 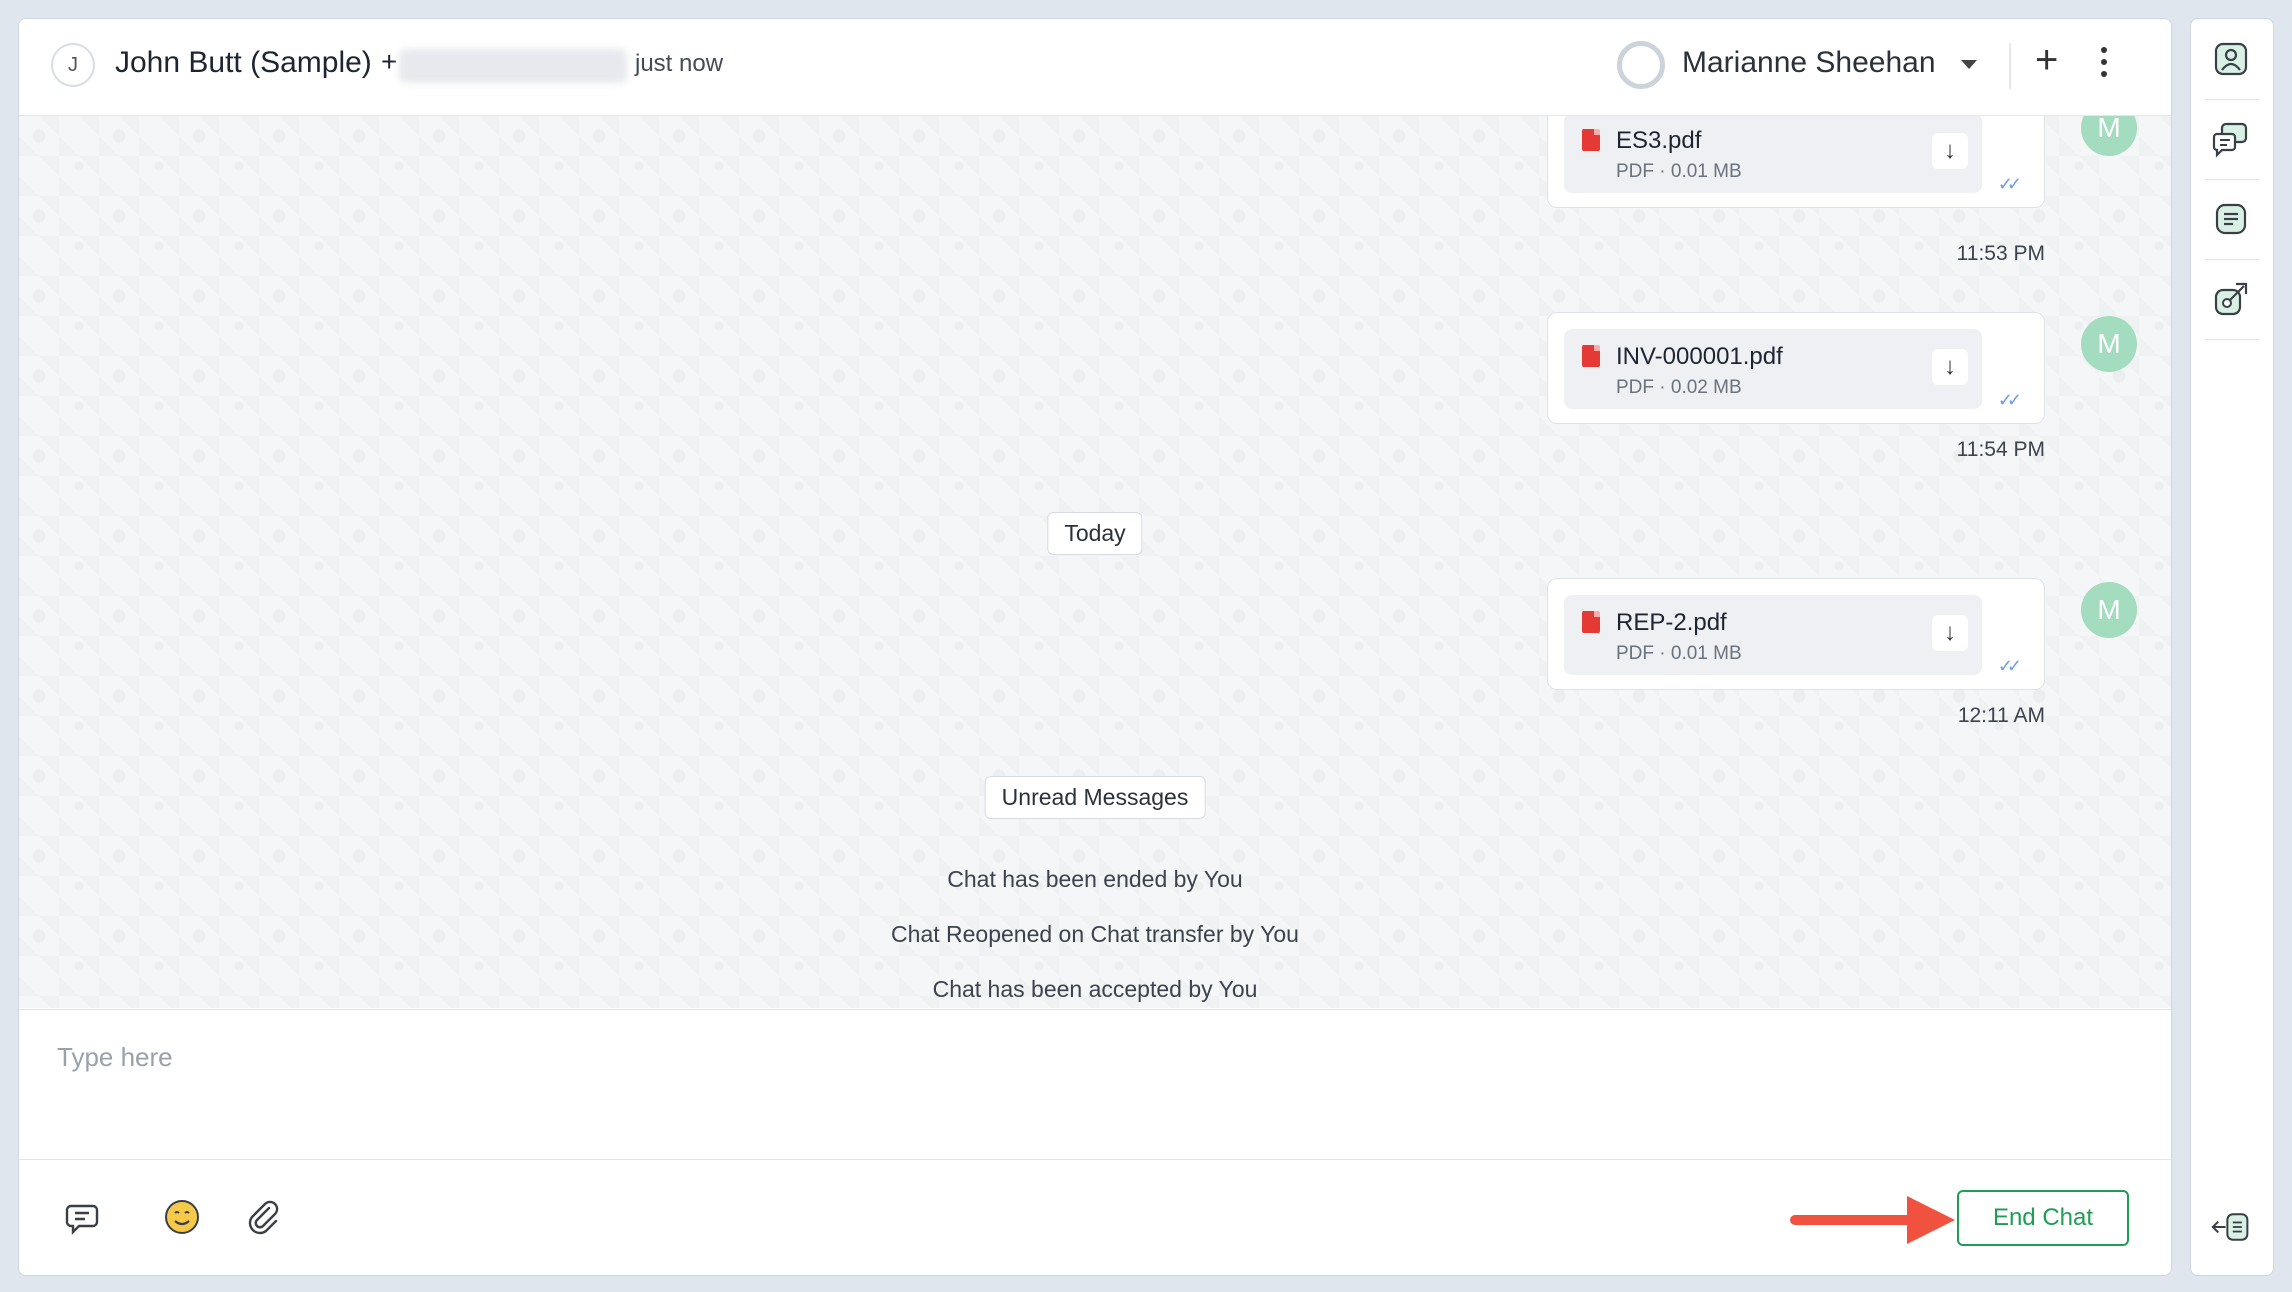 I want to click on file-attachment: ES3.pdf PDF · 0.01 MB ↓, so click(x=1773, y=154).